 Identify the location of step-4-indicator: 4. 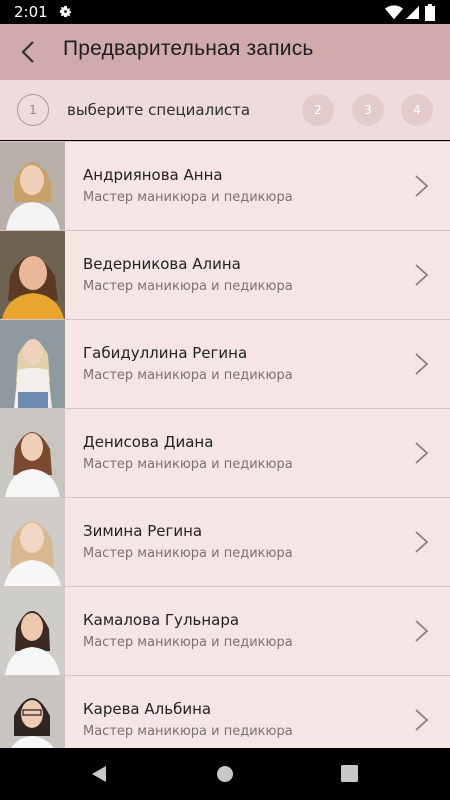
(417, 110).